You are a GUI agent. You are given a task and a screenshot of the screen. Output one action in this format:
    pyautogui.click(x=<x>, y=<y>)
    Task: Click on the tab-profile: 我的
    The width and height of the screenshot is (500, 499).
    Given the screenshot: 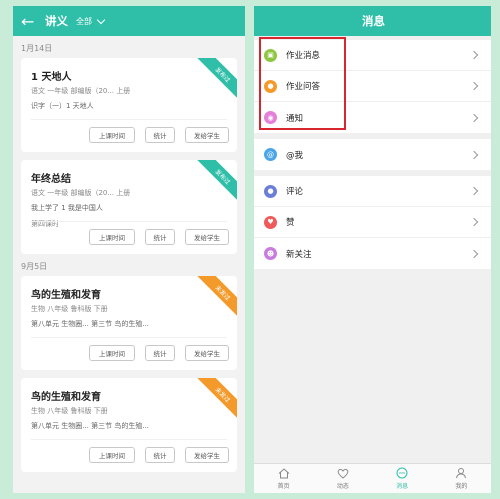 What is the action you would take?
    pyautogui.click(x=461, y=478)
    